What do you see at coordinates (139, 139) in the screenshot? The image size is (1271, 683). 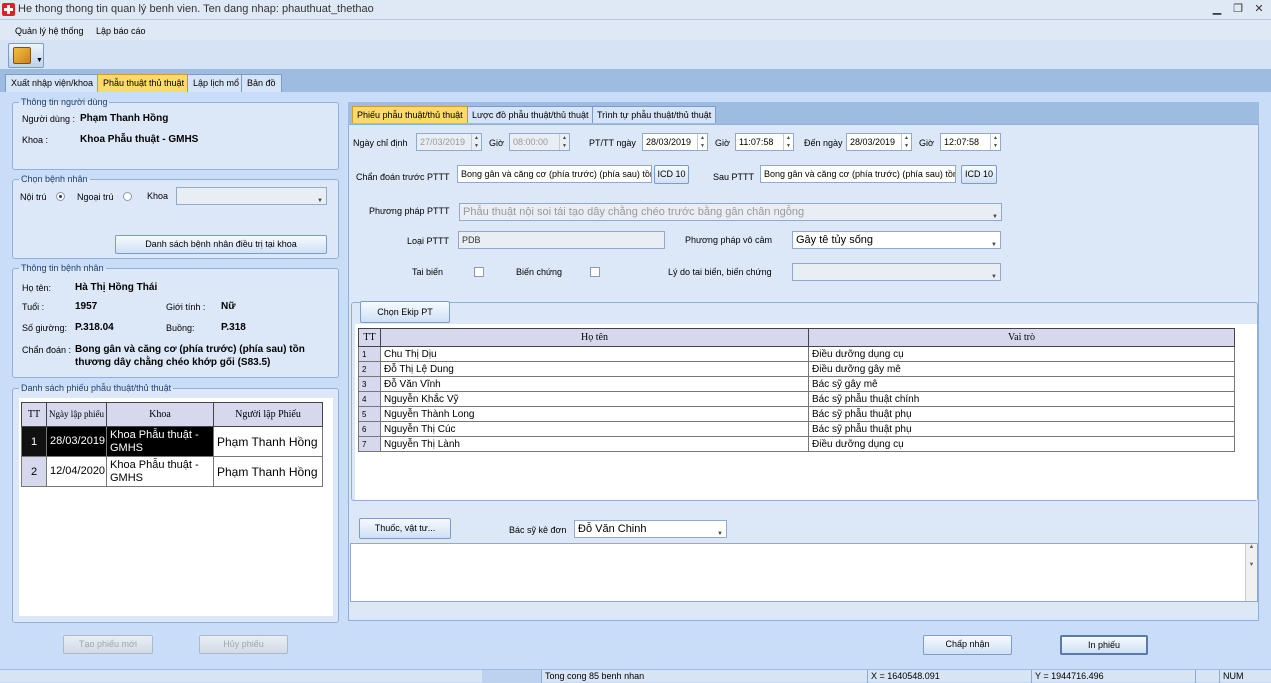 I see `dept-value: Khoa Phẫu thuật - GMHS` at bounding box center [139, 139].